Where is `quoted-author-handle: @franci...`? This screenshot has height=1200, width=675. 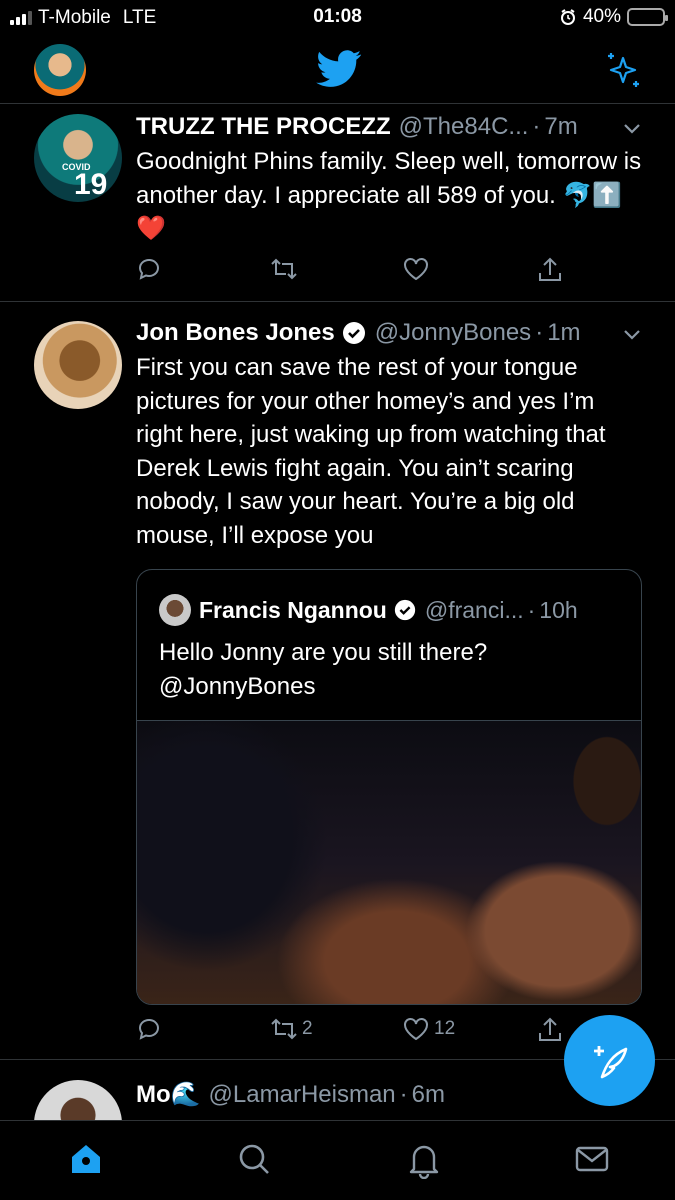 quoted-author-handle: @franci... is located at coordinates (474, 609).